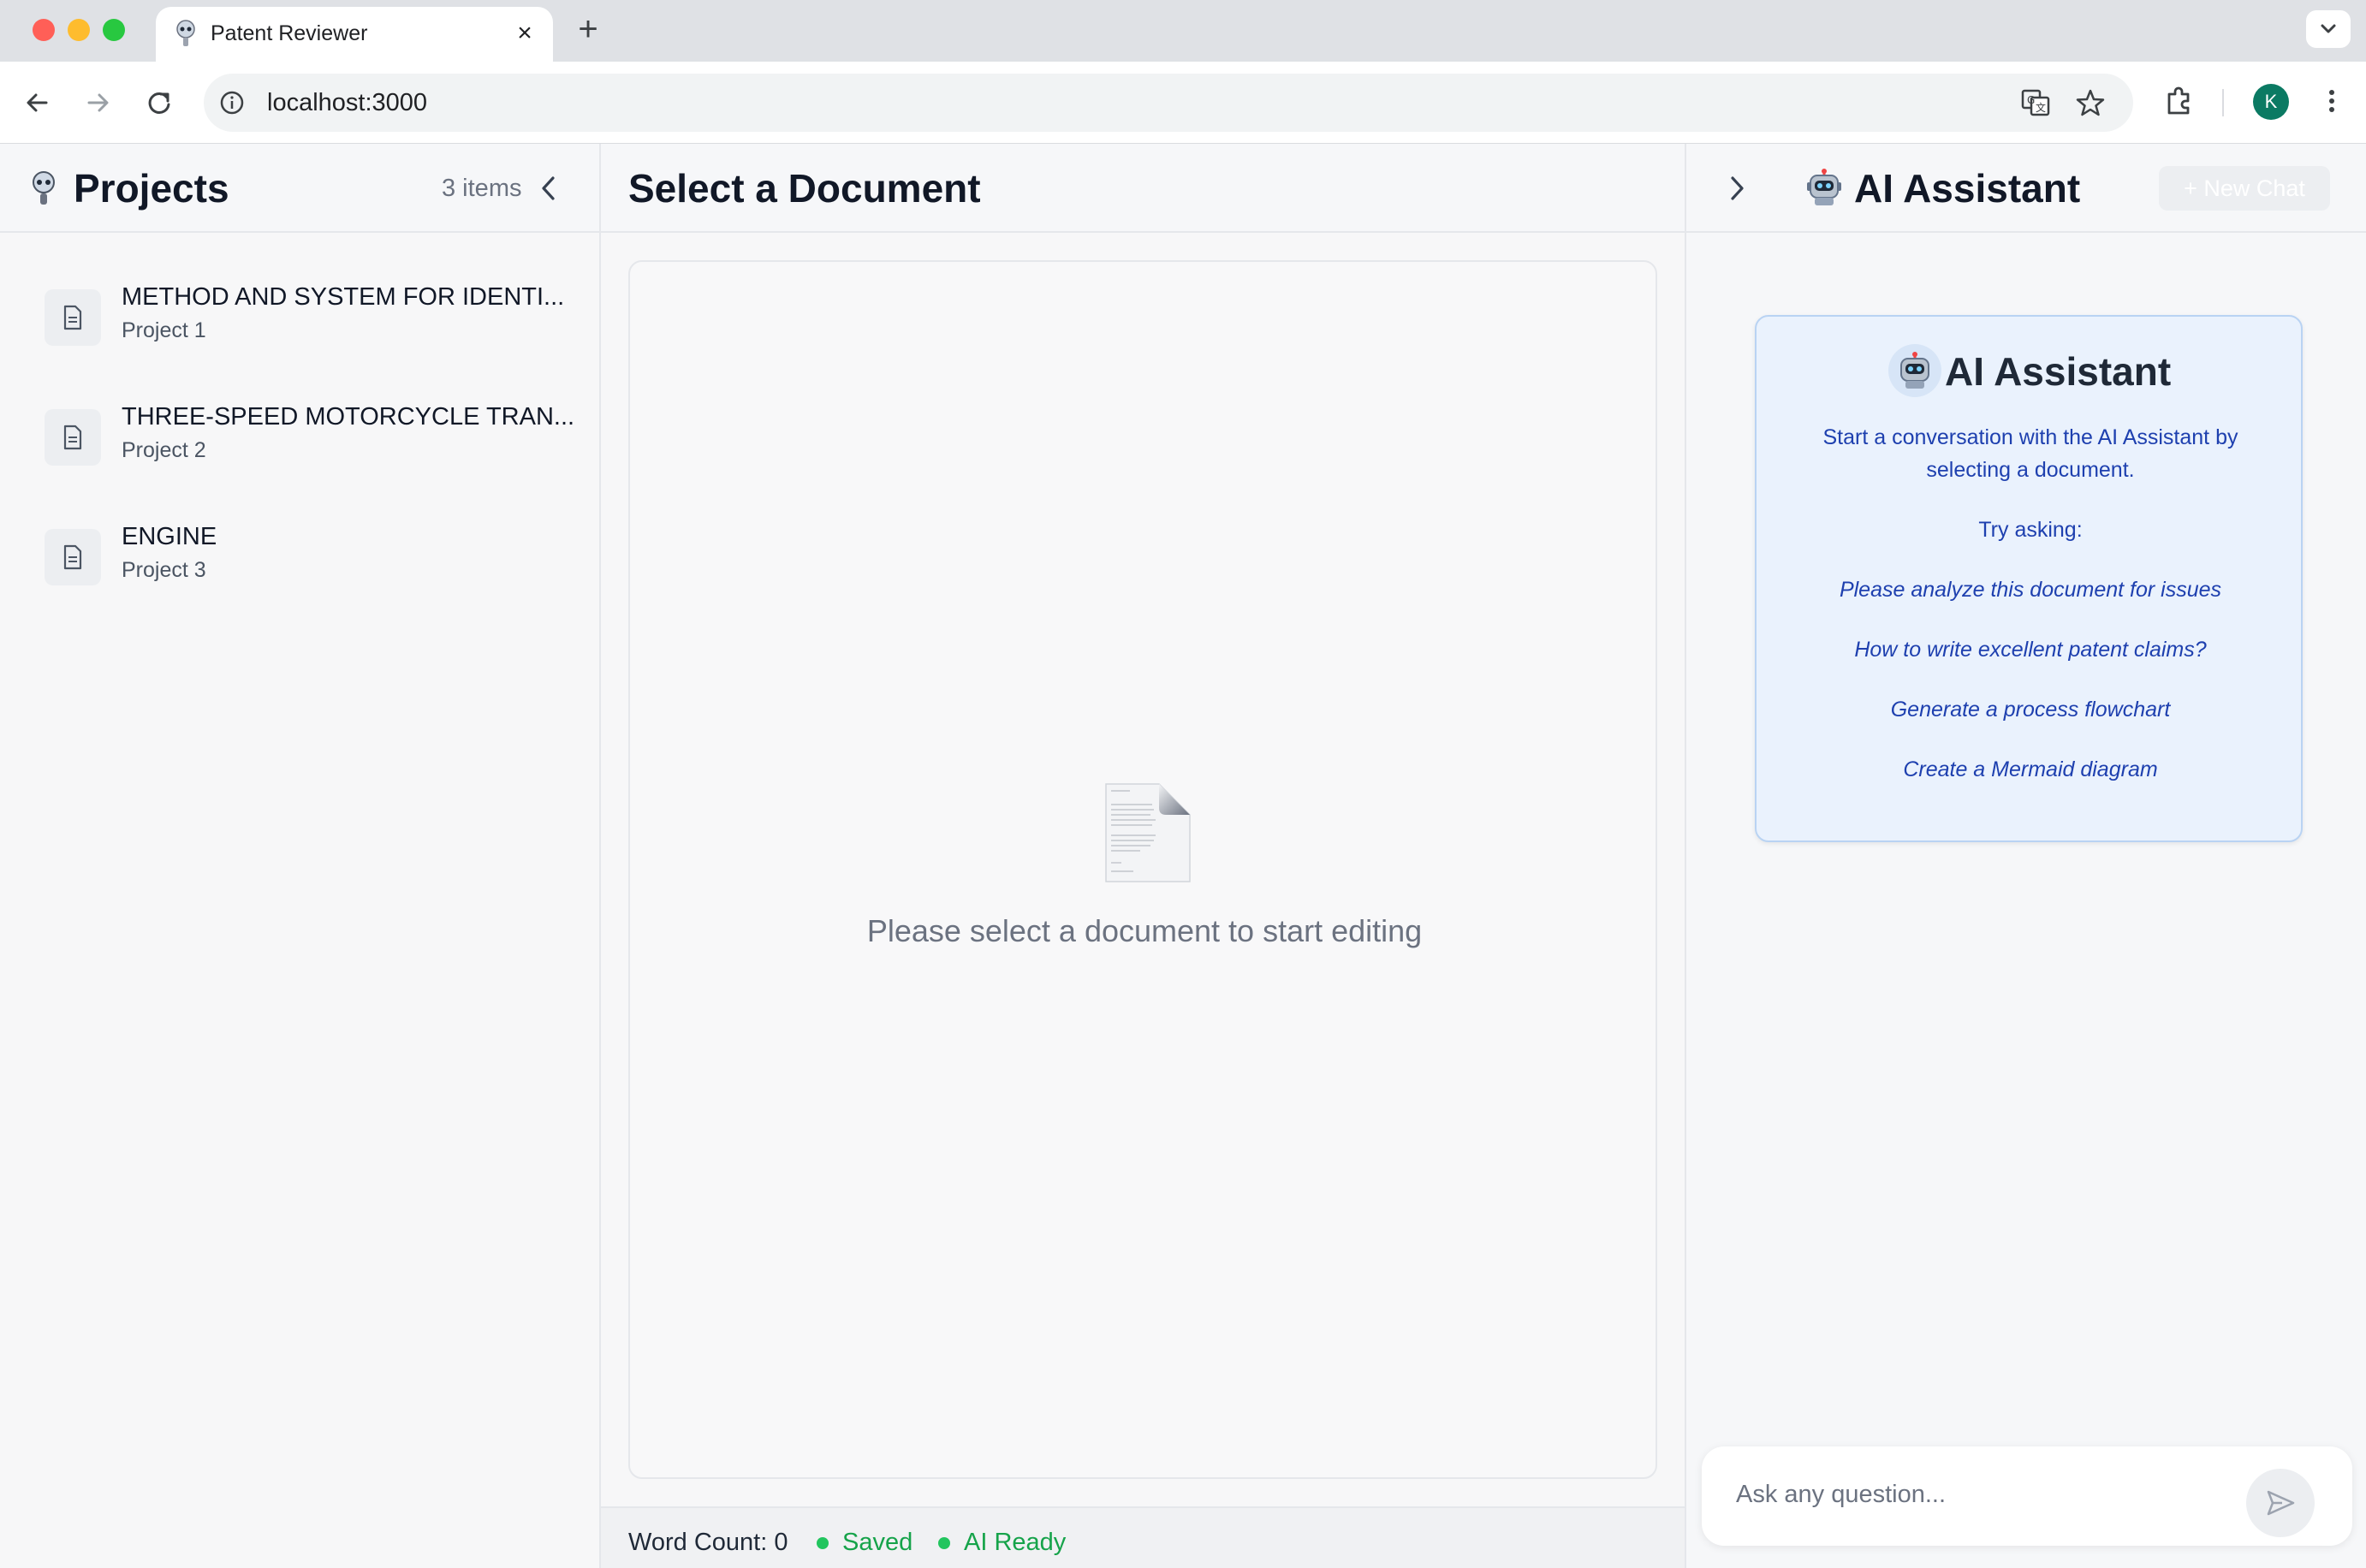 The height and width of the screenshot is (1568, 2366). I want to click on address-bar: localhost:3000 G 文, so click(1168, 103).